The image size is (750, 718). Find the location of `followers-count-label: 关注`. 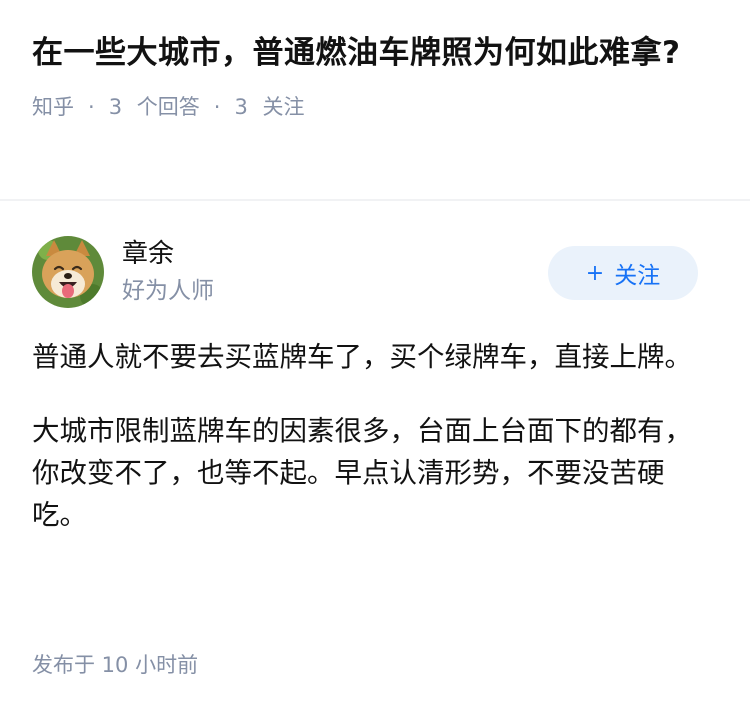

followers-count-label: 关注 is located at coordinates (283, 107).